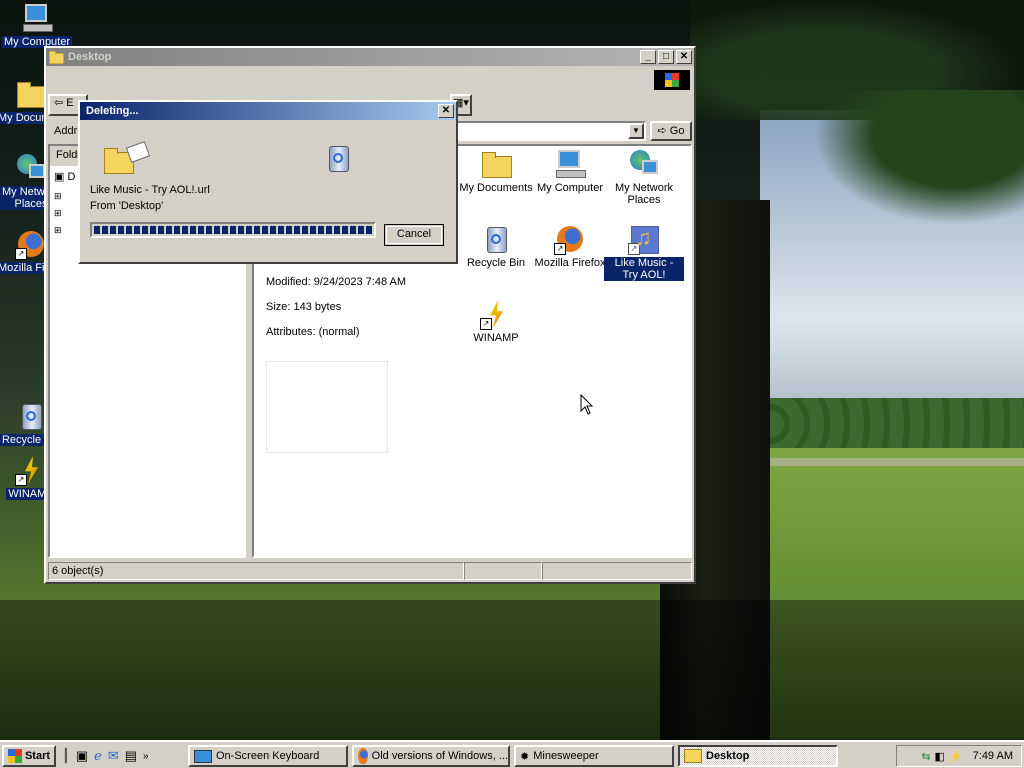  I want to click on quick-launch: ┃ ▣ ℯ ✉ ▤ », so click(105, 756).